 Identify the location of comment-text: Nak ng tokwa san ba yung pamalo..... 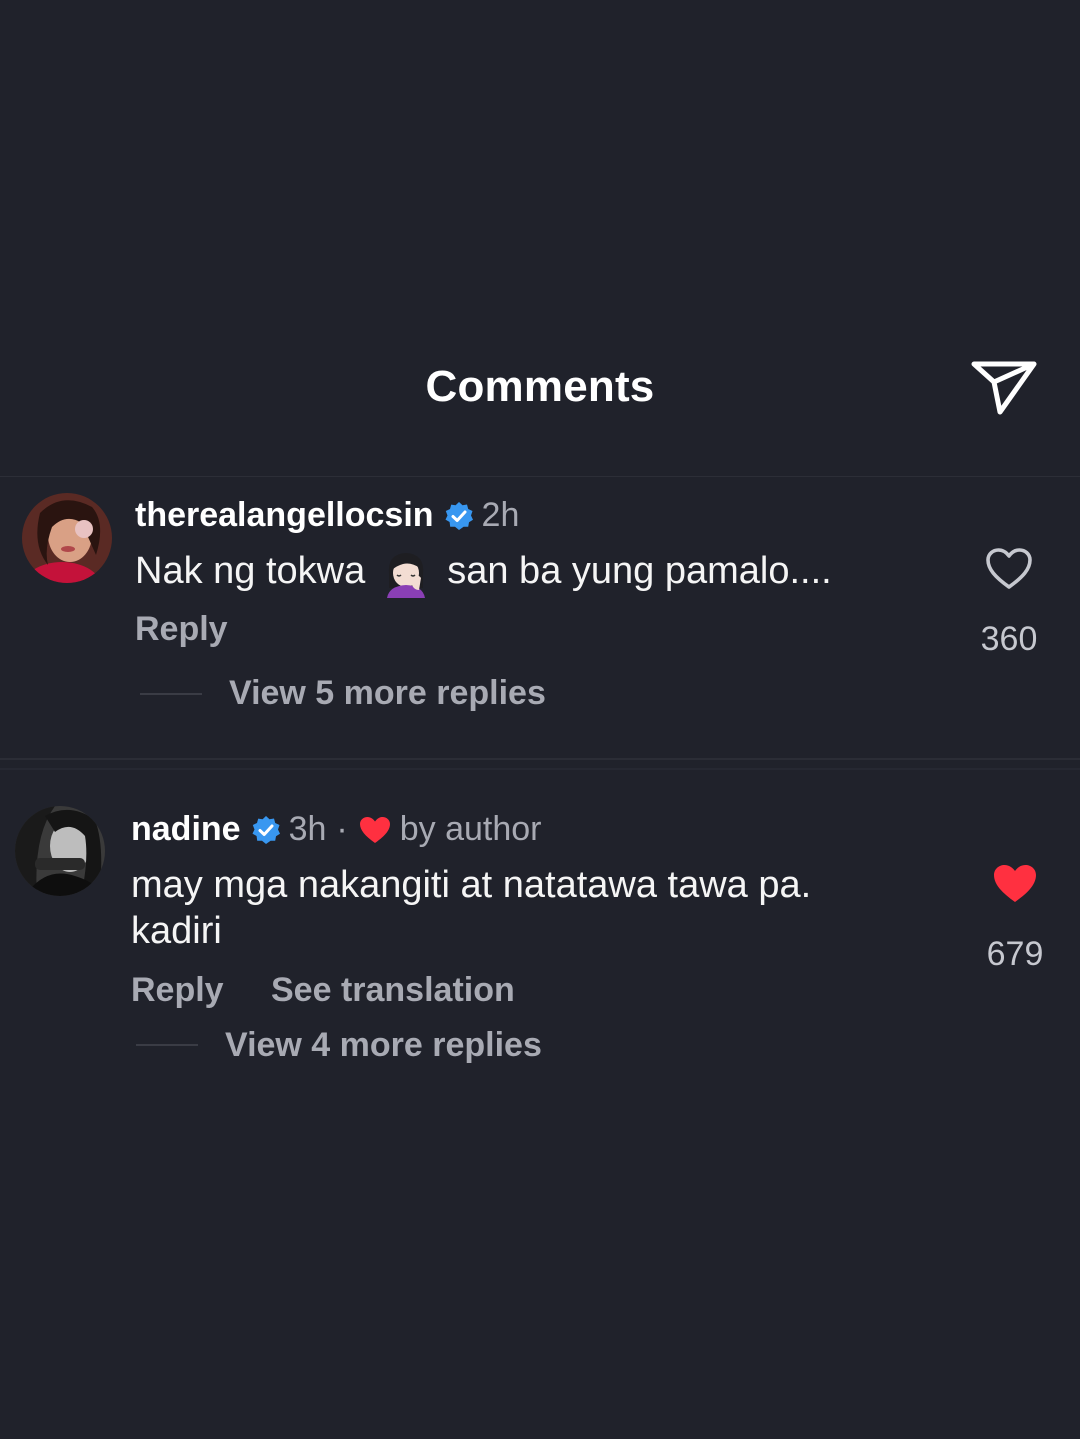
(483, 573).